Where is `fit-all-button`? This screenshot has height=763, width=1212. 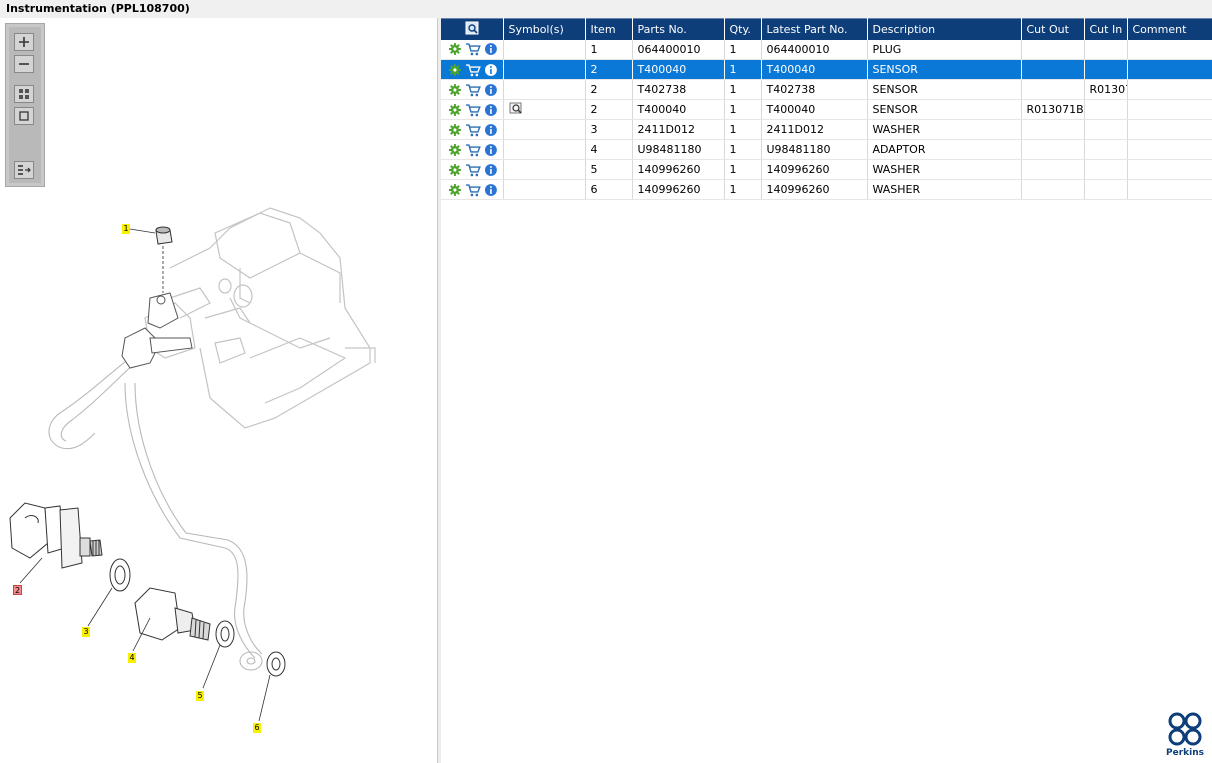
fit-all-button is located at coordinates (24, 94).